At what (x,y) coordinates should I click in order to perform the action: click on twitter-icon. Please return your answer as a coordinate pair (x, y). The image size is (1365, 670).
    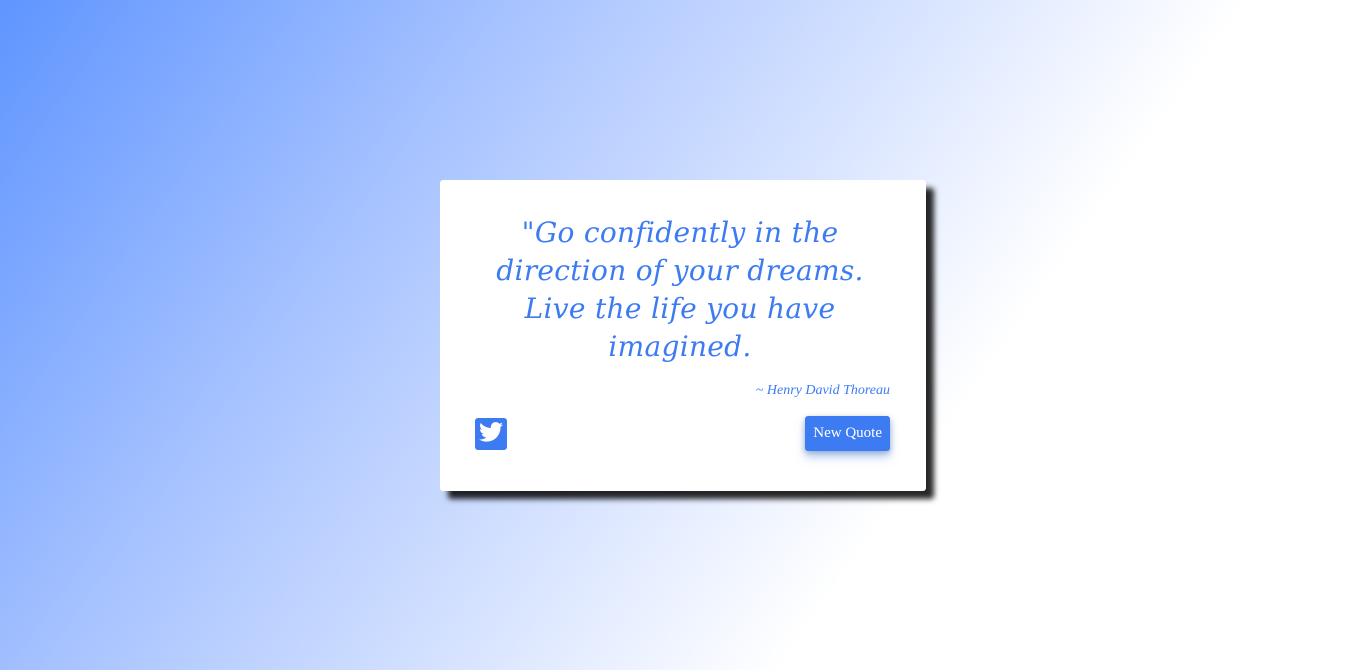
    Looking at the image, I should click on (491, 434).